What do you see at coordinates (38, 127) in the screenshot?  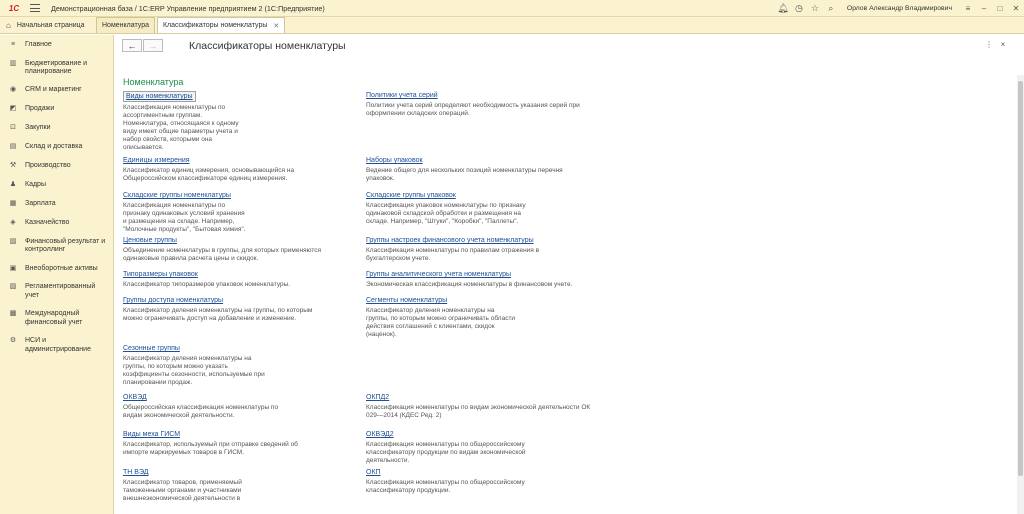 I see `sidebar-item-label: Закупки` at bounding box center [38, 127].